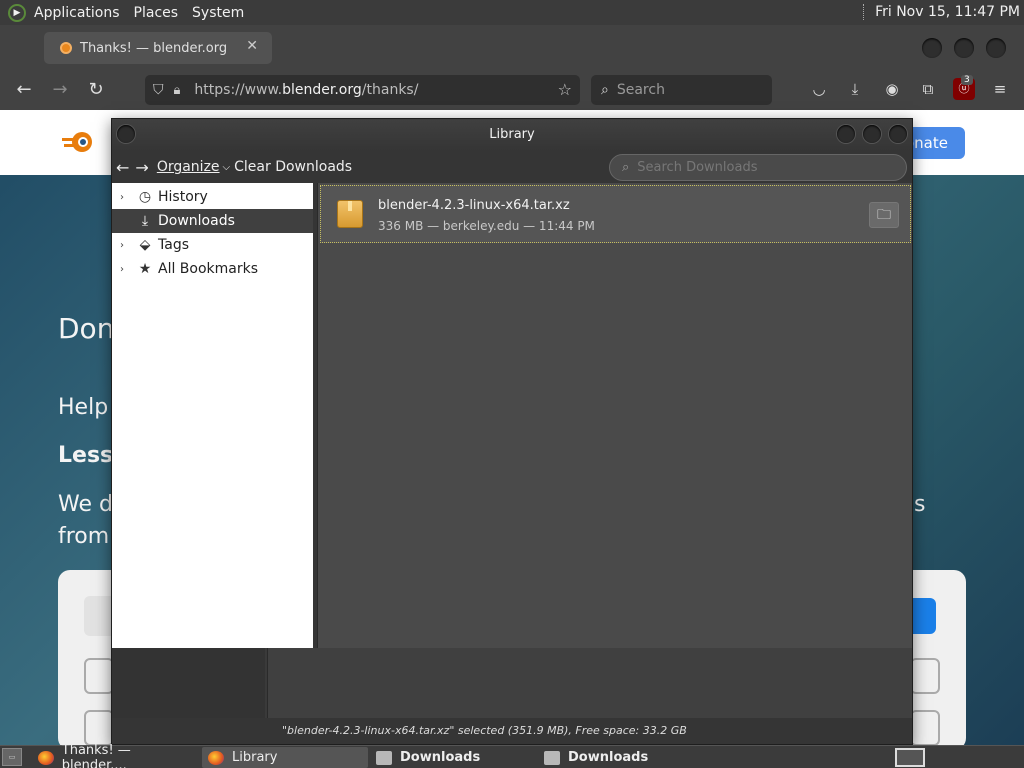 This screenshot has height=768, width=1024. I want to click on downloads-icon: ⤓, so click(855, 89).